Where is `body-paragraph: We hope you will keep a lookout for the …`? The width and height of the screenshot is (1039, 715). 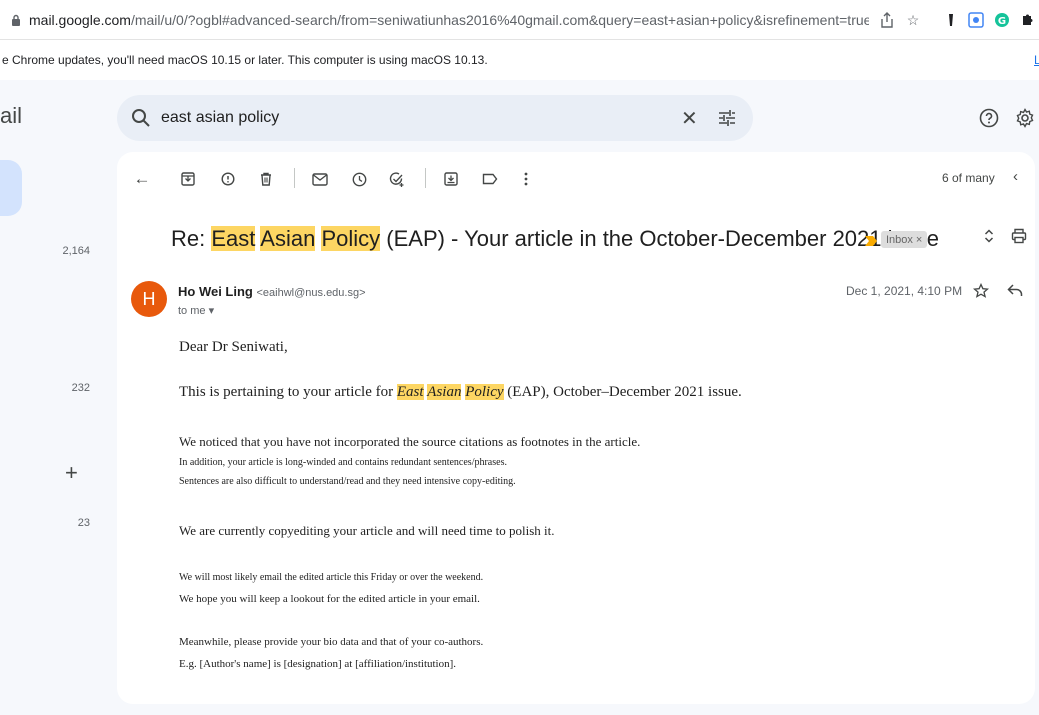
body-paragraph: We hope you will keep a lookout for the … is located at coordinates (329, 599).